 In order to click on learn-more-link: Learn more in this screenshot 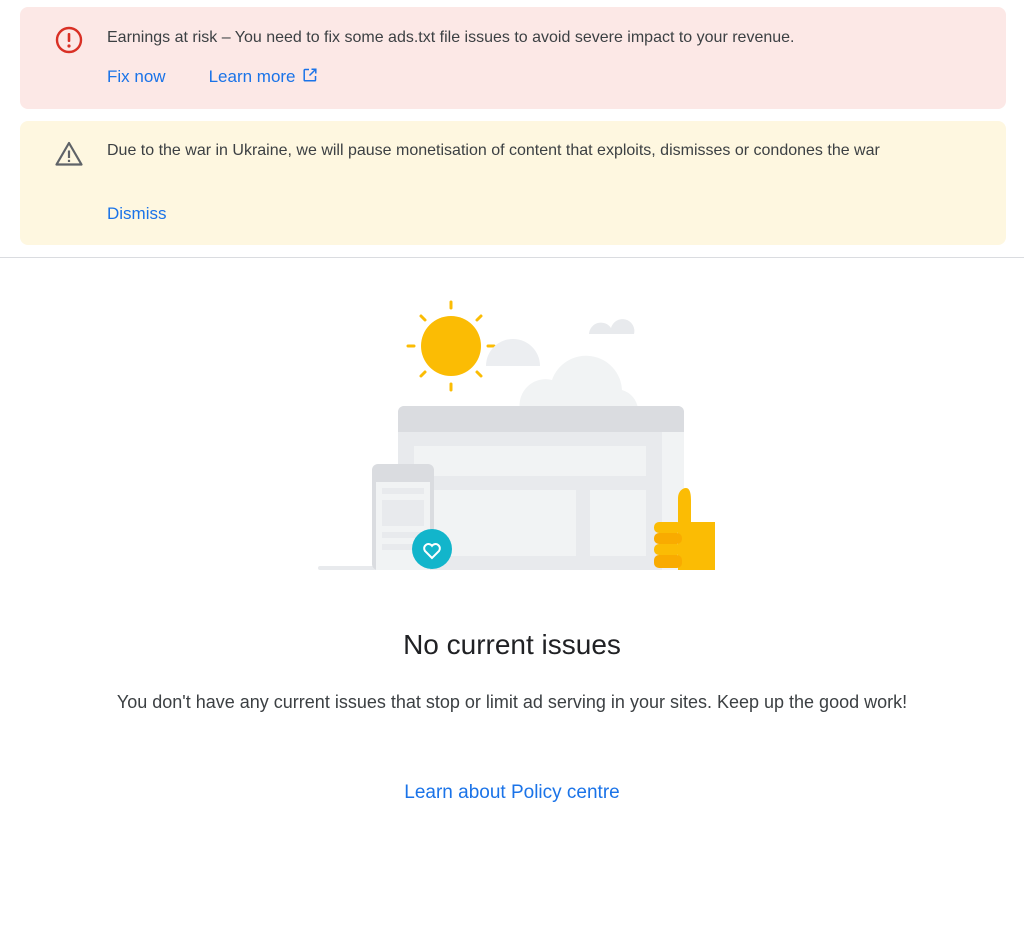, I will do `click(263, 77)`.